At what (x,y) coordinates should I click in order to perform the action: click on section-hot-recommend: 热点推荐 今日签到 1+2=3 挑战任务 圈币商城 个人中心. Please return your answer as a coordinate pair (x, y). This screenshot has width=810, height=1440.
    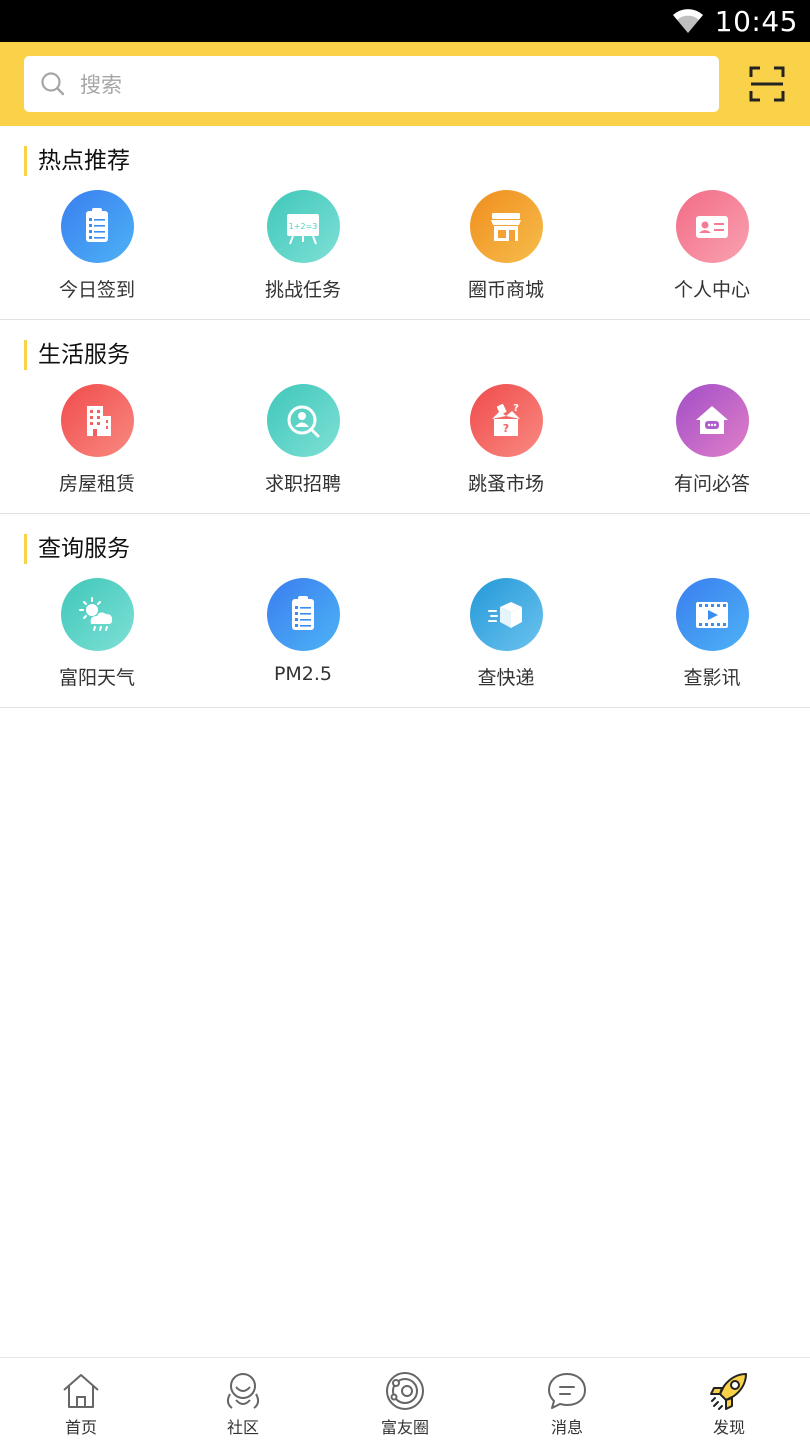
    Looking at the image, I should click on (405, 223).